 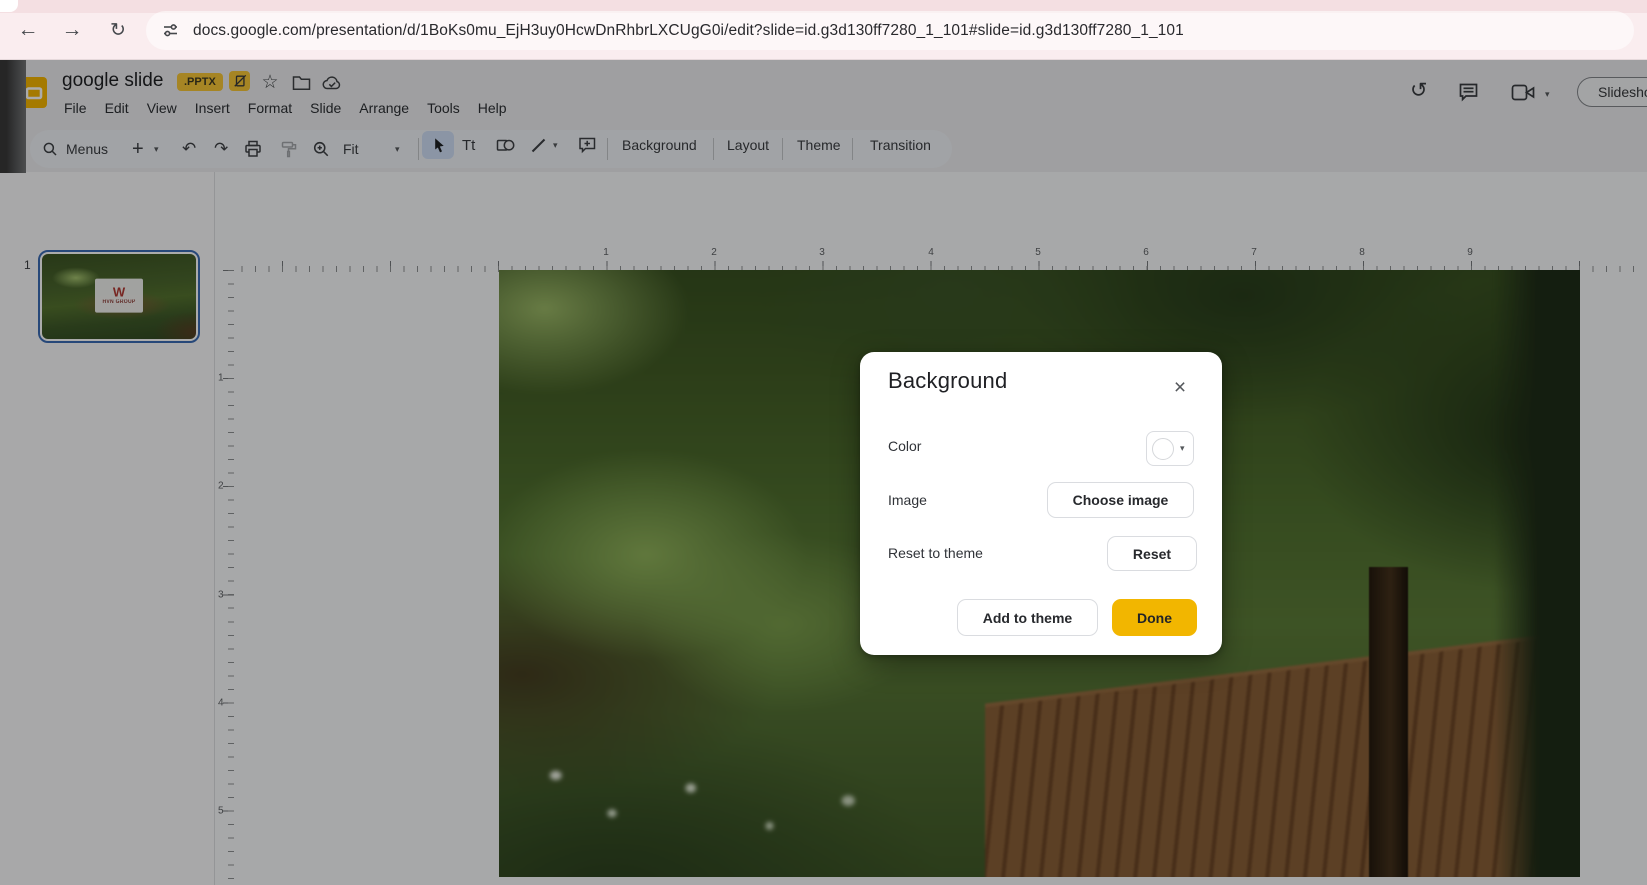 I want to click on image-label: Image, so click(x=907, y=500).